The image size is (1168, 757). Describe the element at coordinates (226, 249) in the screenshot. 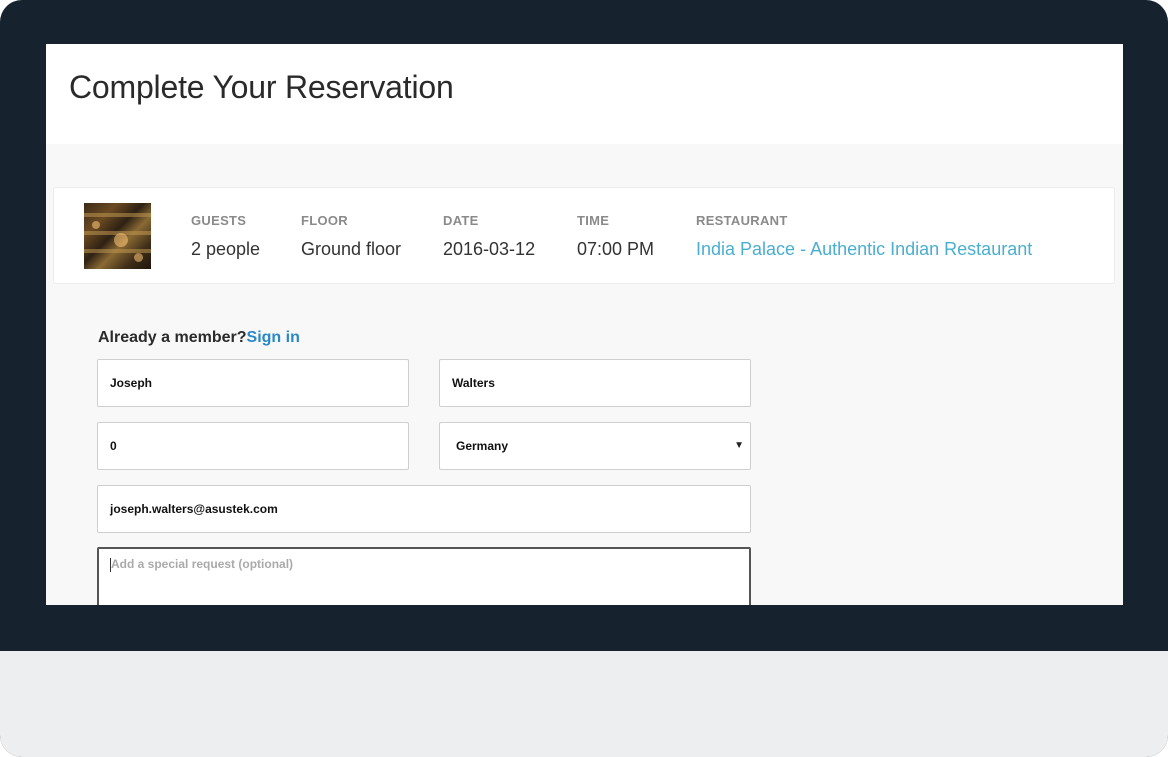

I see `guests-value: 2 people` at that location.